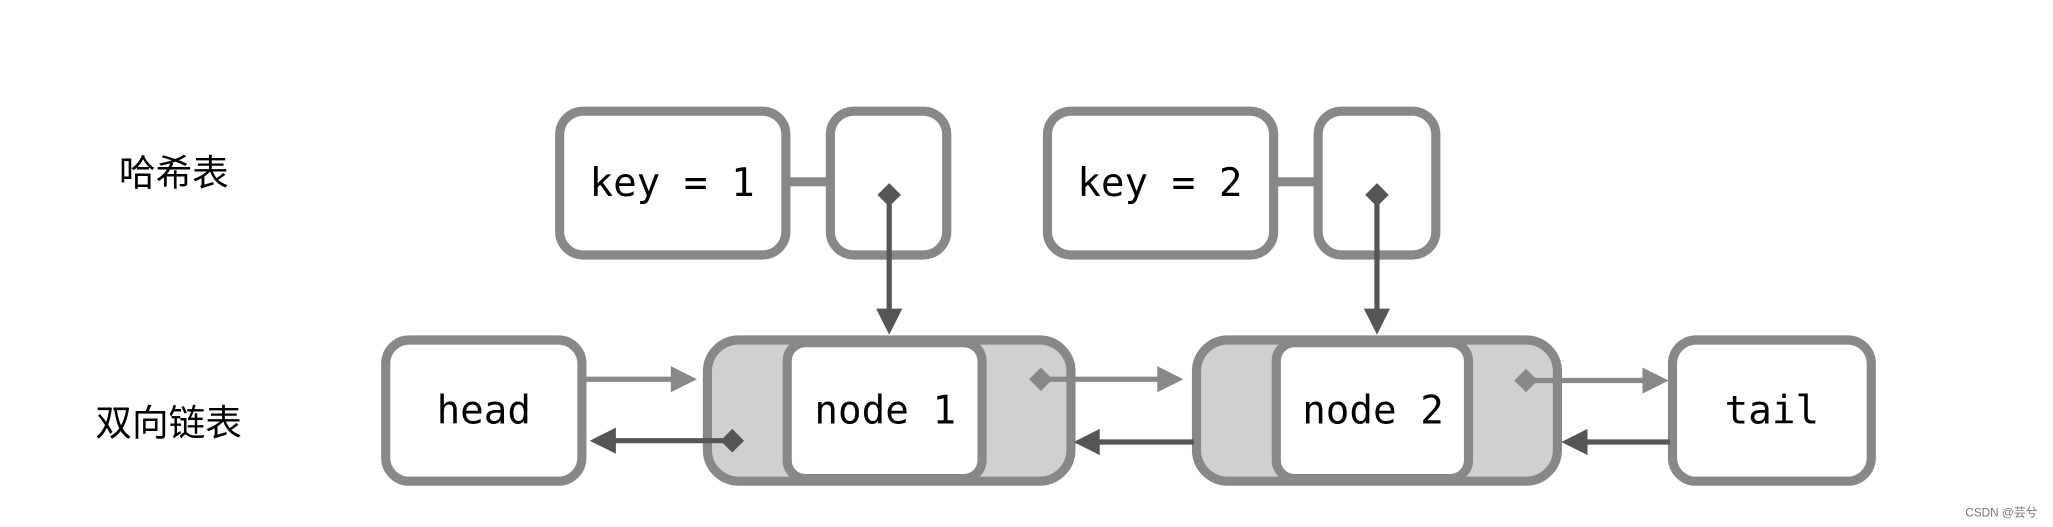 This screenshot has height=527, width=2053. What do you see at coordinates (1159, 183) in the screenshot?
I see `key-label: key = 2` at bounding box center [1159, 183].